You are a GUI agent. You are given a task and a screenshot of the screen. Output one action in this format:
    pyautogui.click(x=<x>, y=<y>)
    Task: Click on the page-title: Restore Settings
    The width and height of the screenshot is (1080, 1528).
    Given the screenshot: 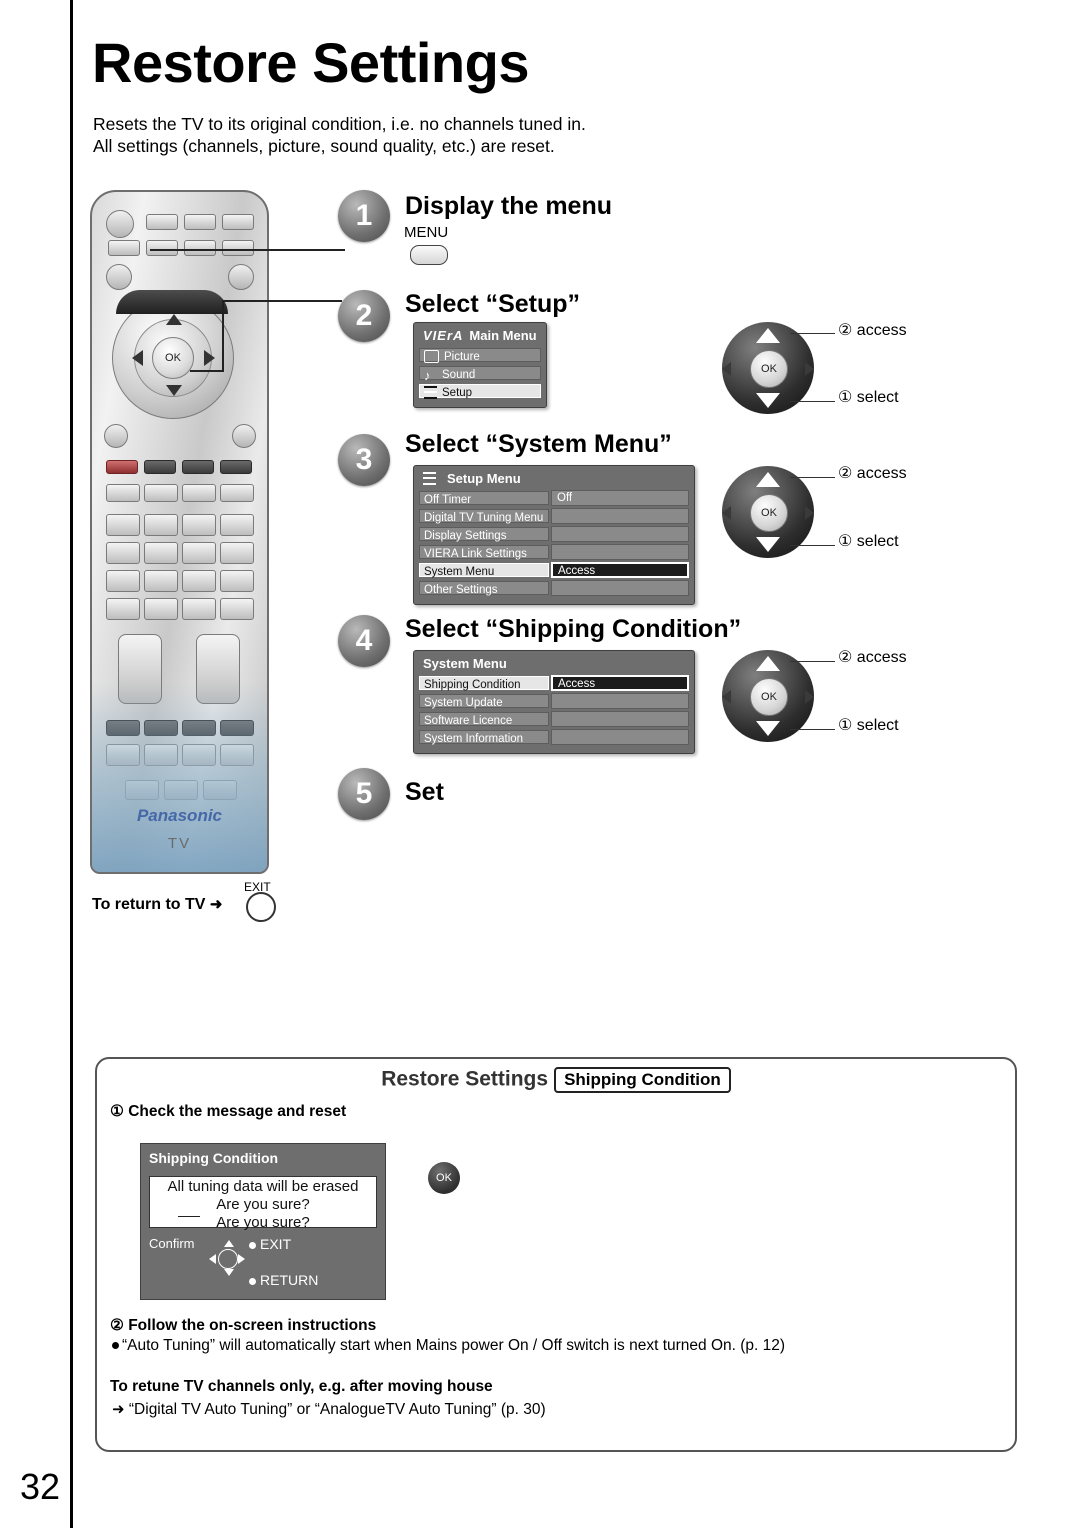 What is the action you would take?
    pyautogui.click(x=311, y=62)
    